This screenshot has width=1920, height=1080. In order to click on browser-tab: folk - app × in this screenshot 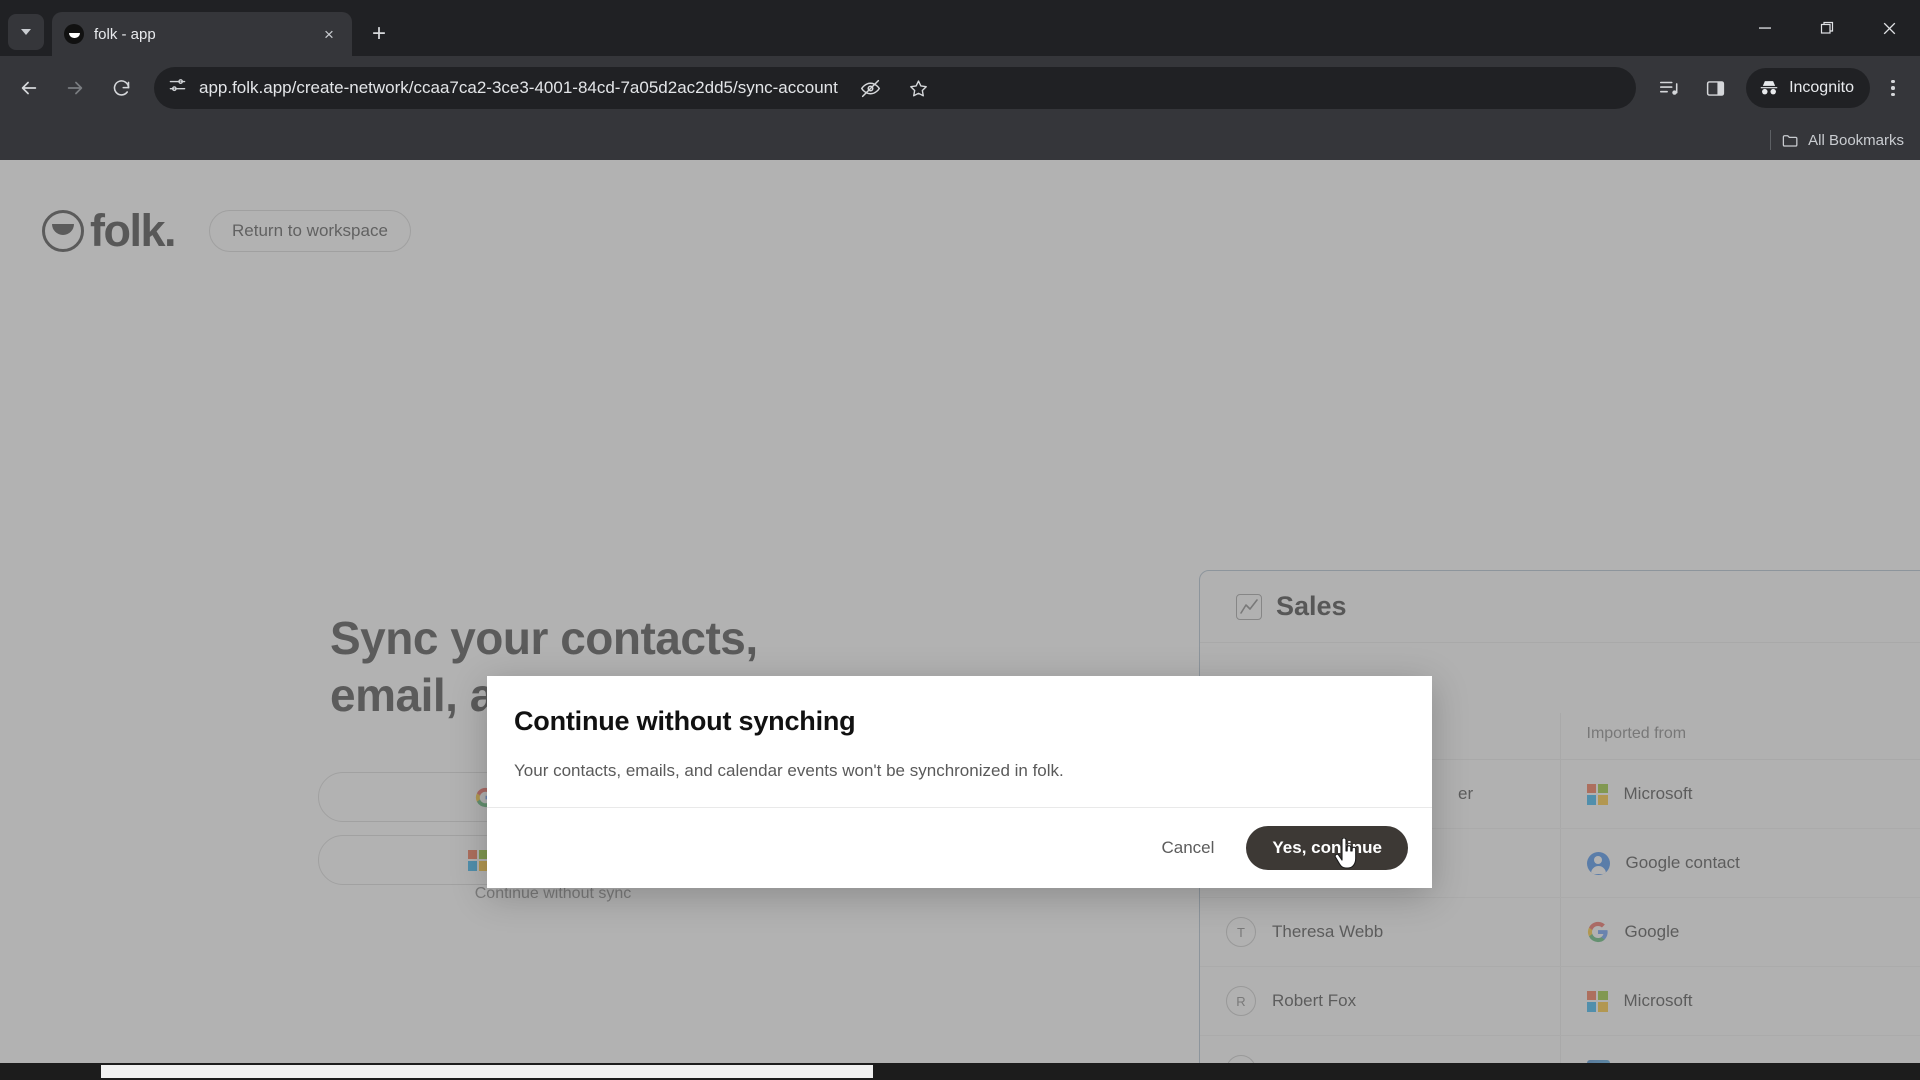, I will do `click(202, 34)`.